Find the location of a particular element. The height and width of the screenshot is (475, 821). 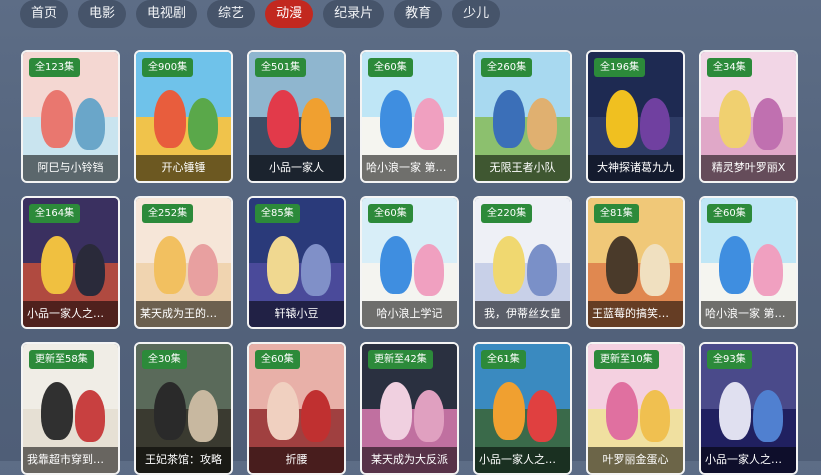

card-title: 某天成为大反派 is located at coordinates (409, 460).